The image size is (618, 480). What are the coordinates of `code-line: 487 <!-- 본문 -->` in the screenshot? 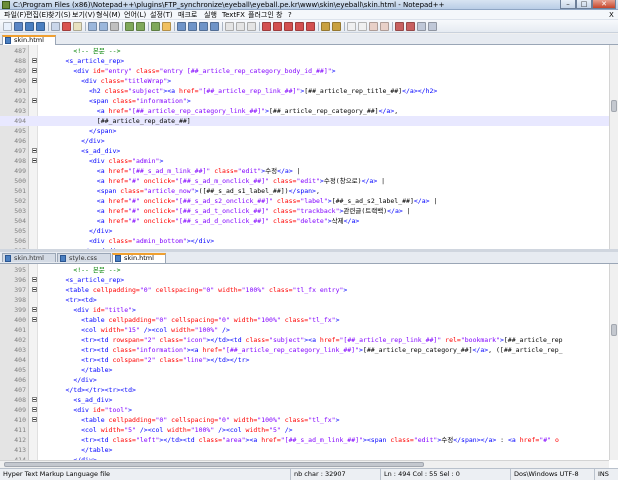 It's located at (309, 51).